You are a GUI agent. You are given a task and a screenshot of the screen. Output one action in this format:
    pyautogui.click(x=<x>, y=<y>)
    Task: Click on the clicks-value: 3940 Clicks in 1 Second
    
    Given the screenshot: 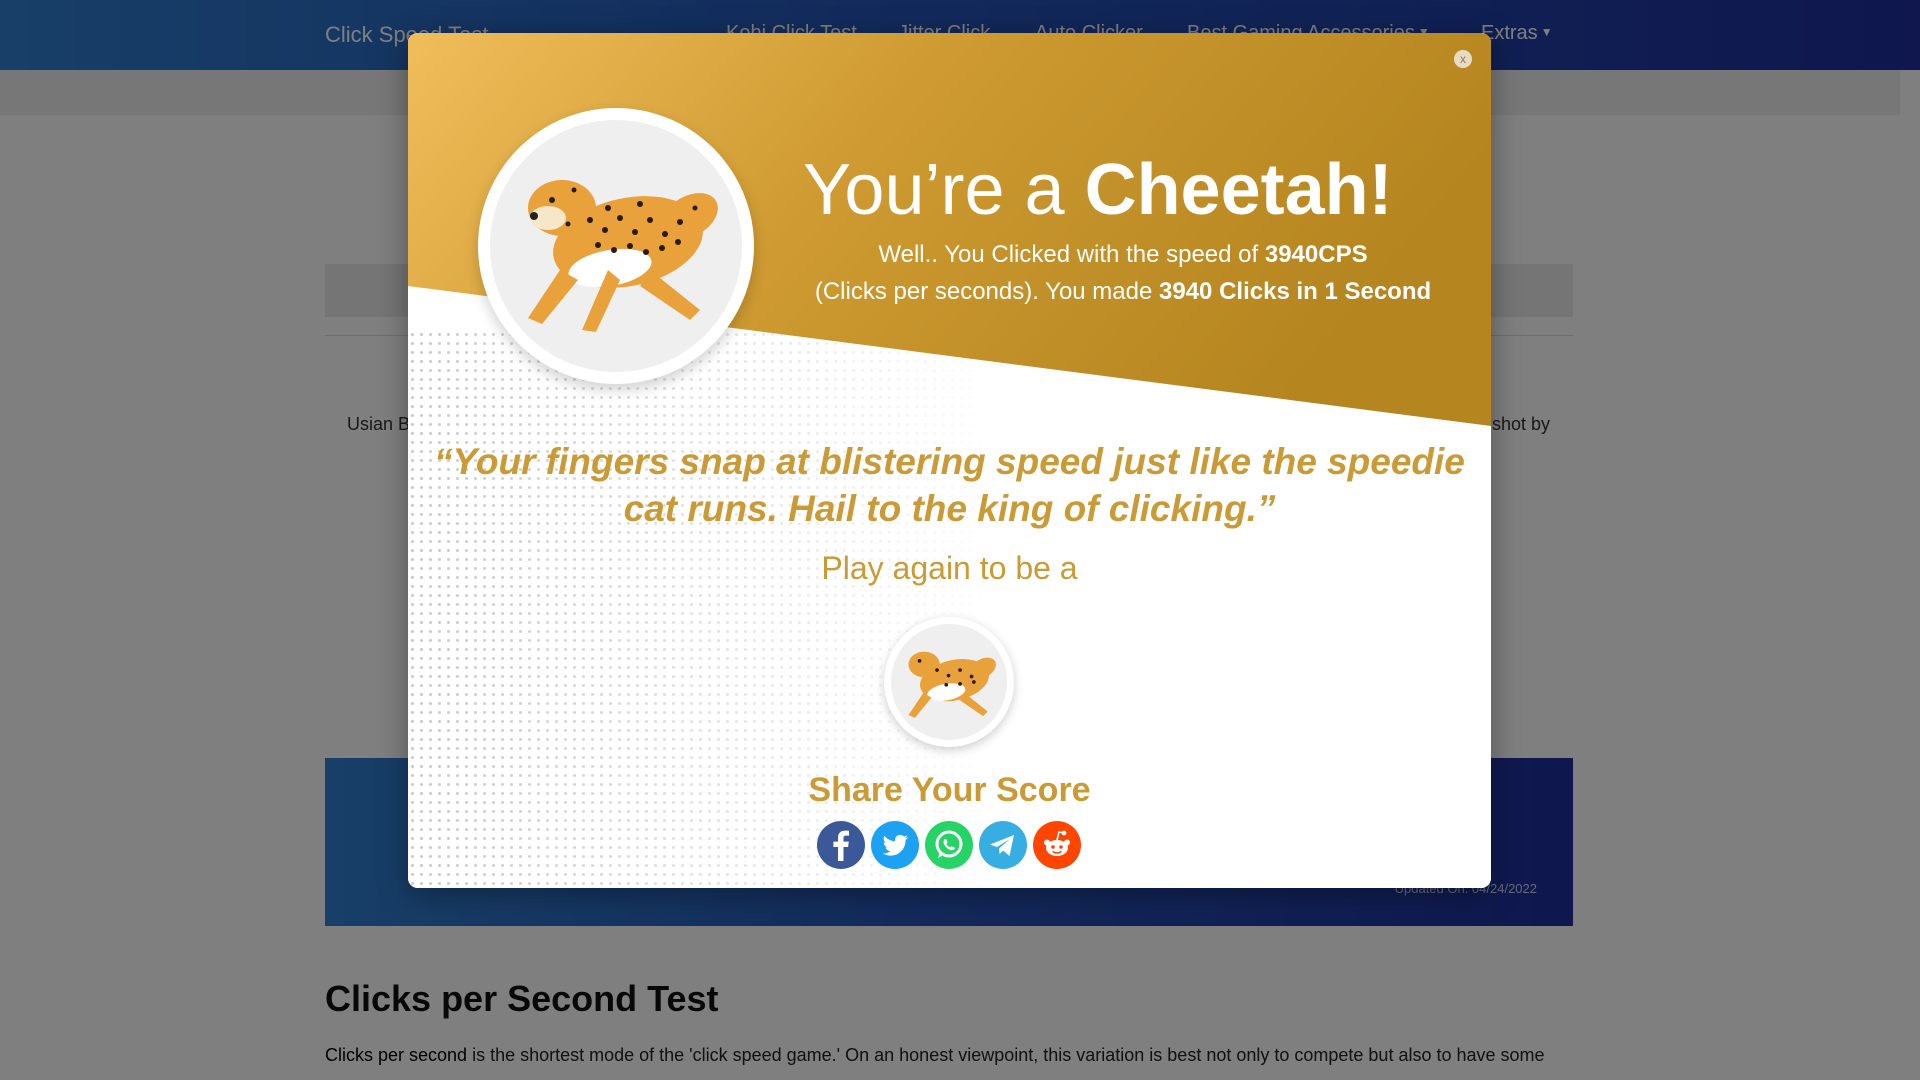 What is the action you would take?
    pyautogui.click(x=1295, y=291)
    